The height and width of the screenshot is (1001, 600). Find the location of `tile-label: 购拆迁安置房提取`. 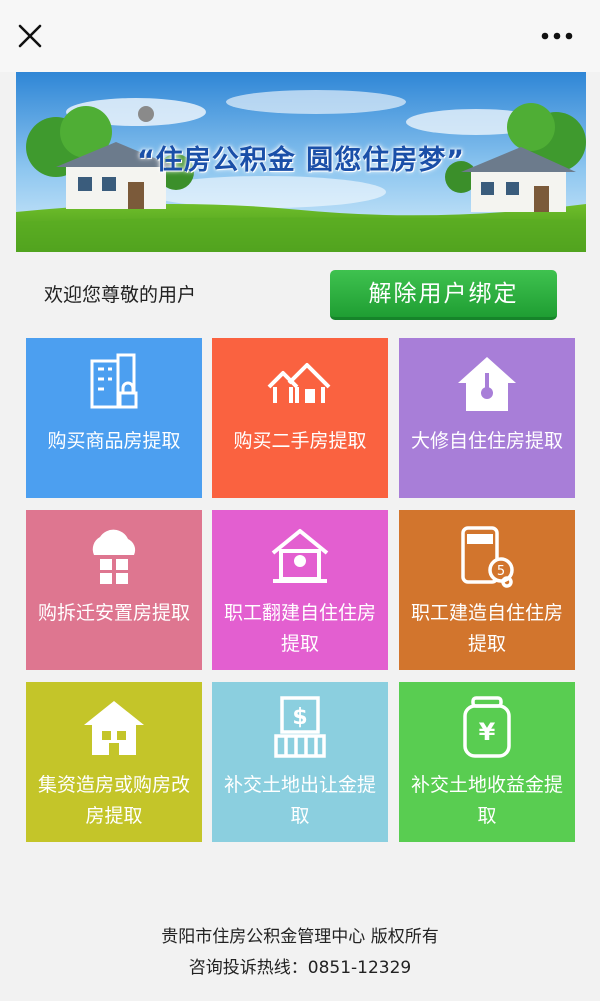

tile-label: 购拆迁安置房提取 is located at coordinates (113, 613).